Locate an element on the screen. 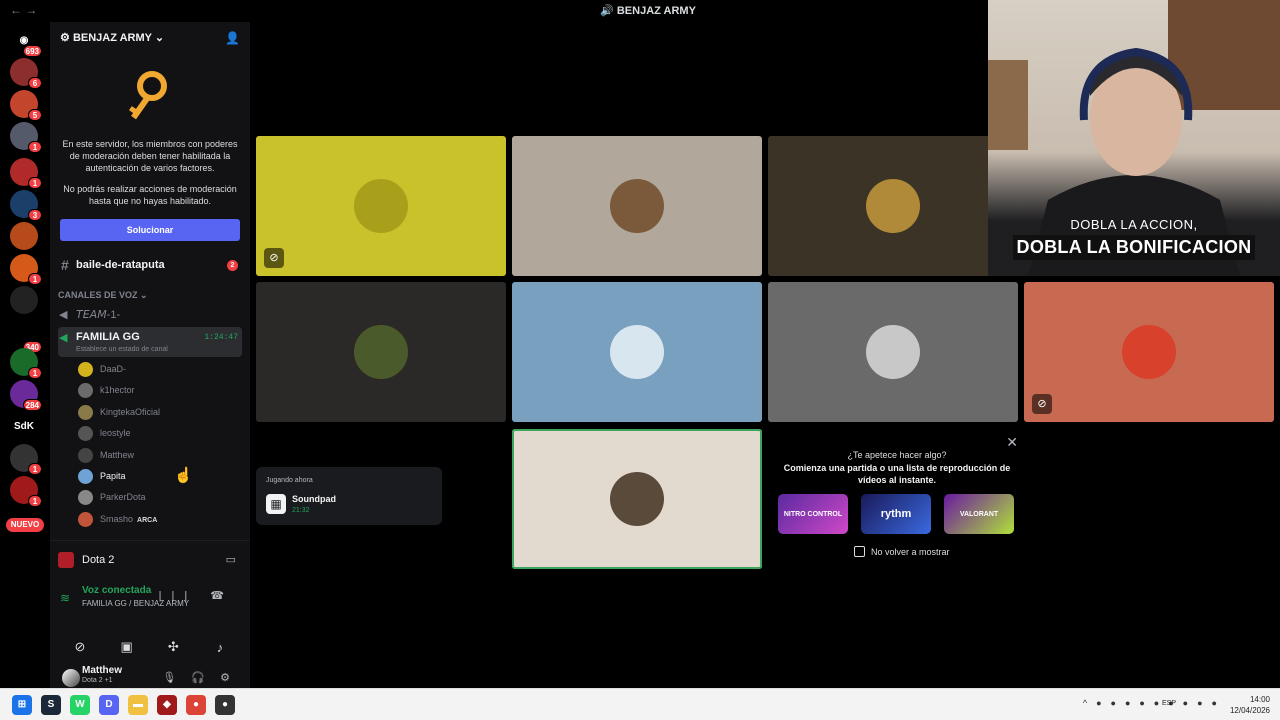 This screenshot has width=1280, height=720. voice-member: Matthew is located at coordinates (160, 455).